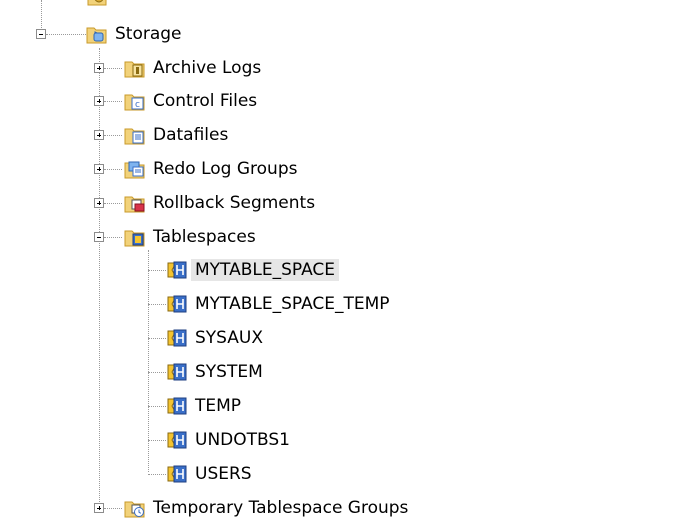 The height and width of the screenshot is (525, 682). I want to click on archive-logs-folder-icon, so click(135, 68).